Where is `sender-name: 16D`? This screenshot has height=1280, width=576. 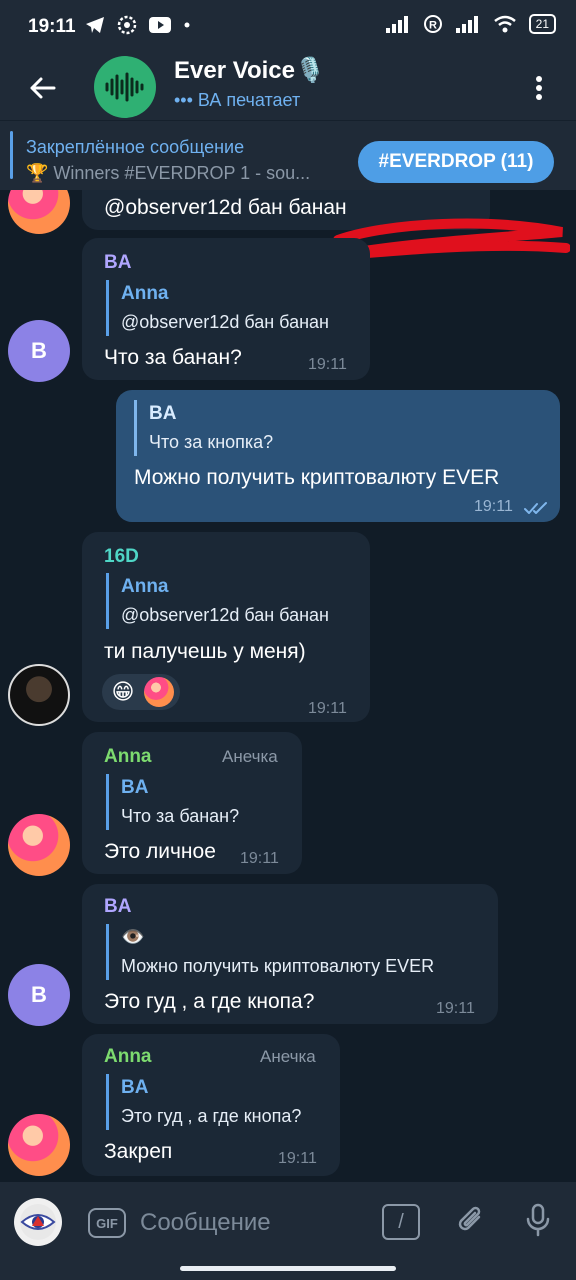
sender-name: 16D is located at coordinates (121, 557).